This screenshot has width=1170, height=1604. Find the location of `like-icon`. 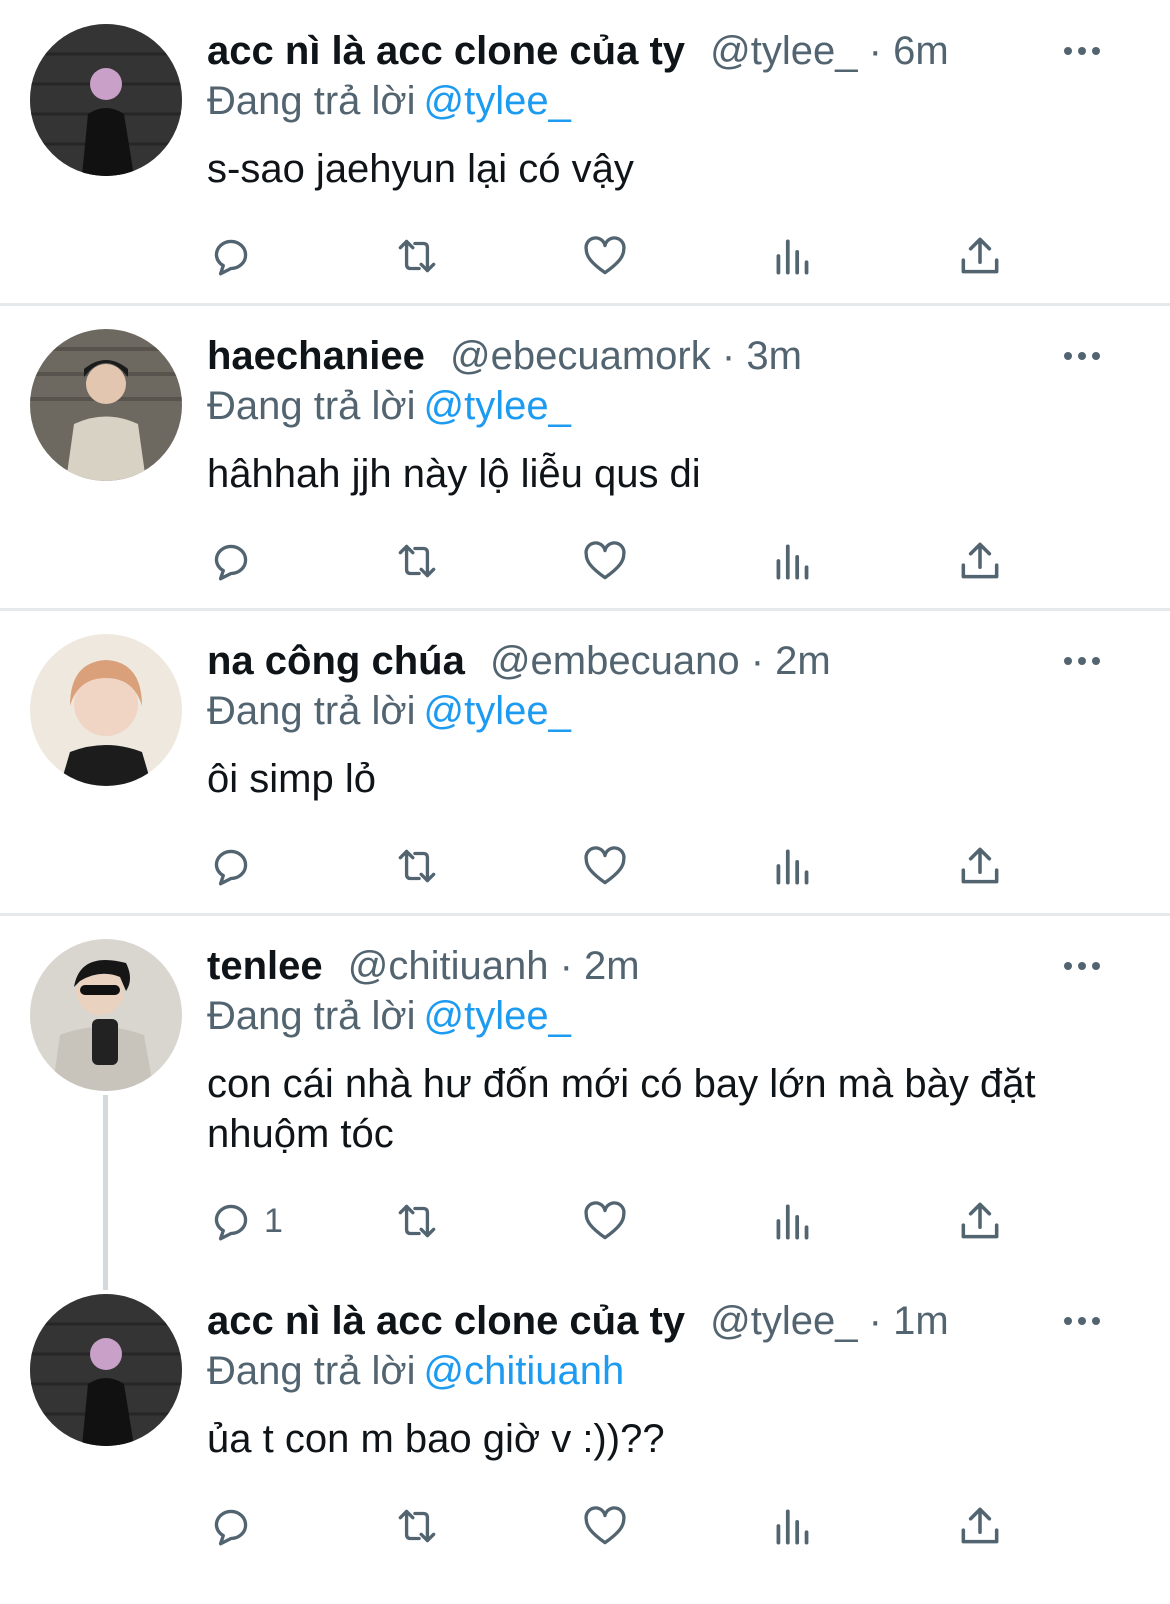

like-icon is located at coordinates (605, 1525).